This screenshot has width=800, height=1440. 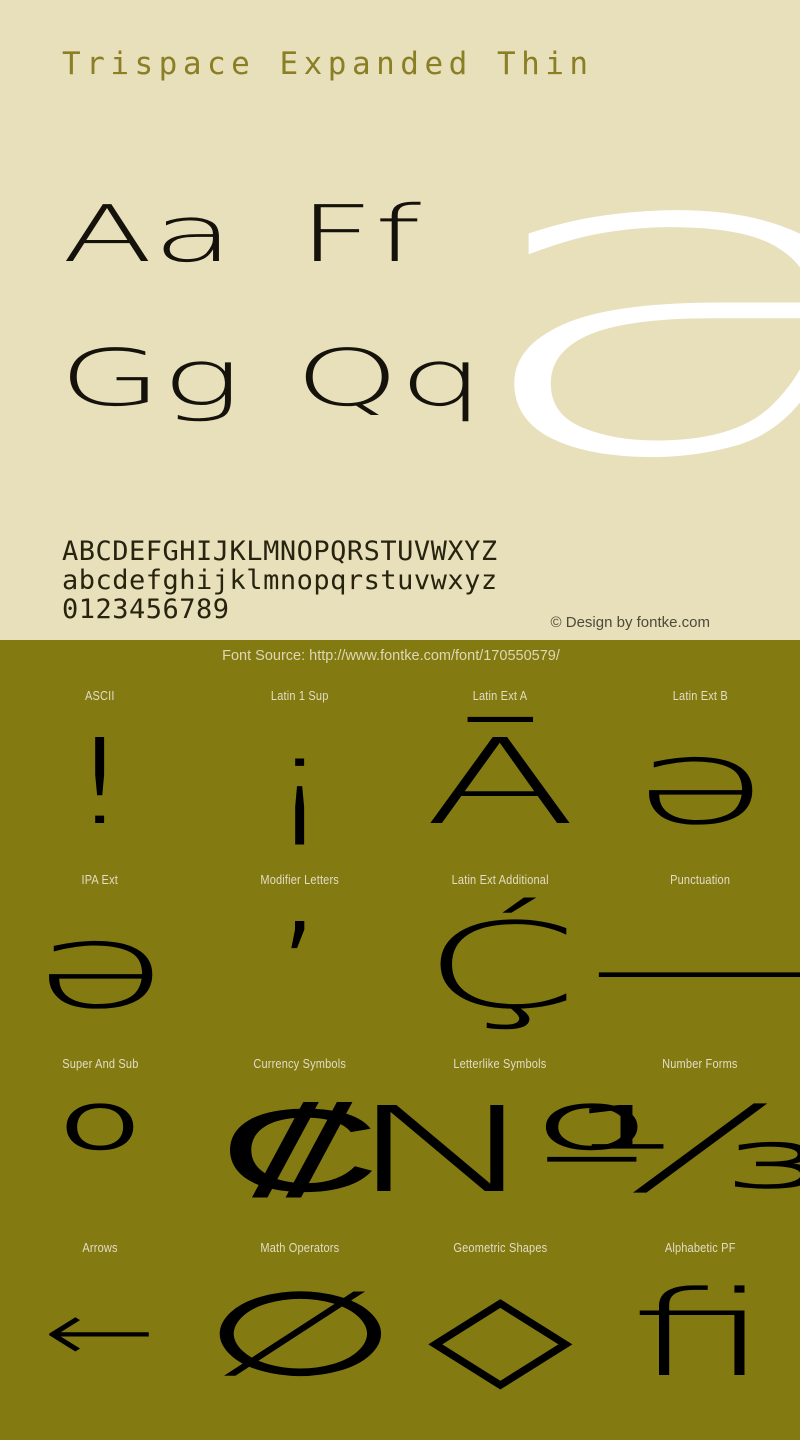 I want to click on unicode-block-glyph: !, so click(x=100, y=781).